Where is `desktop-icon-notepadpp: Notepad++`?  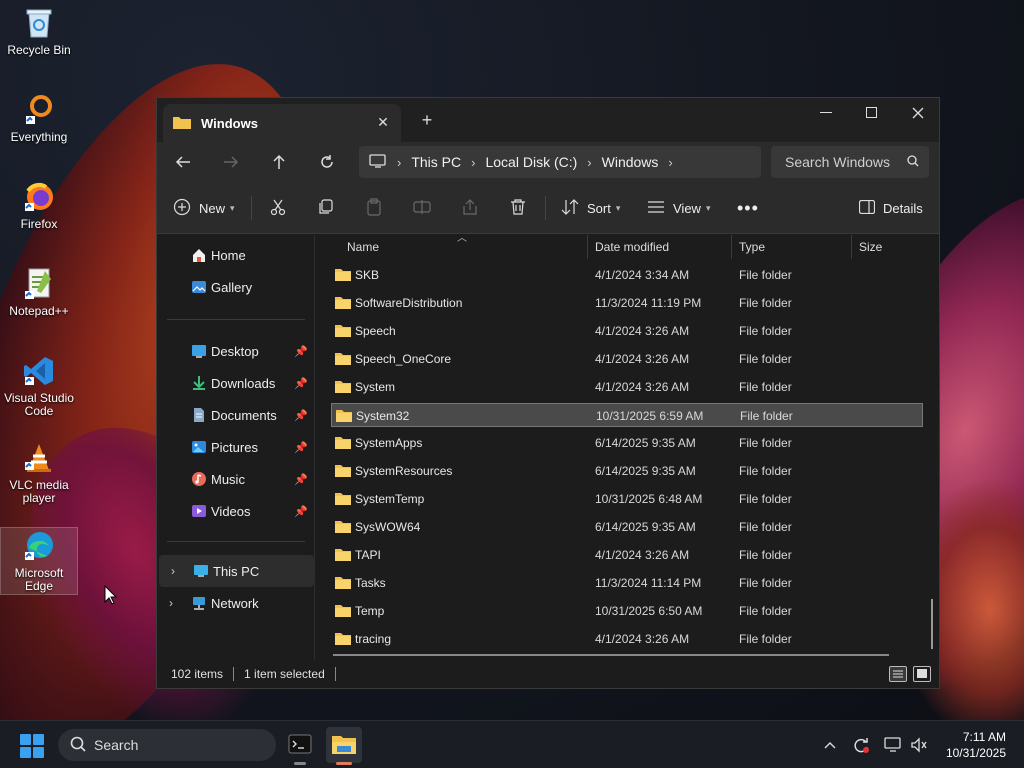
desktop-icon-notepadpp: Notepad++ is located at coordinates (39, 292).